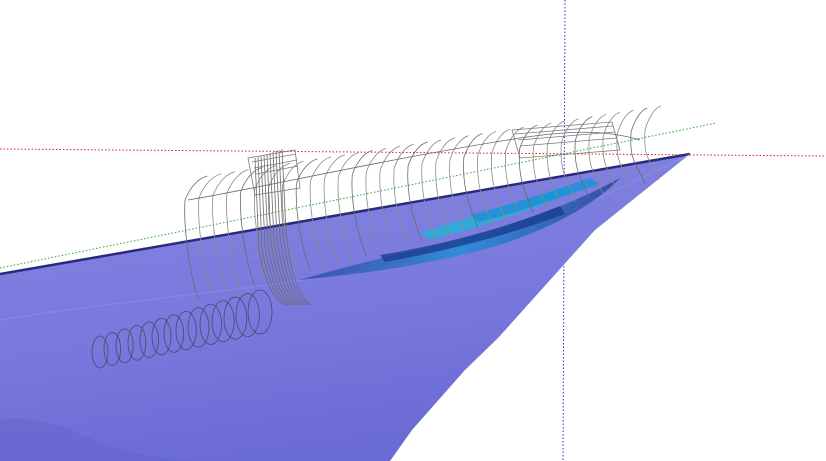 The height and width of the screenshot is (461, 826). Describe the element at coordinates (566, 140) in the screenshot. I see `superstructure-block-fore` at that location.